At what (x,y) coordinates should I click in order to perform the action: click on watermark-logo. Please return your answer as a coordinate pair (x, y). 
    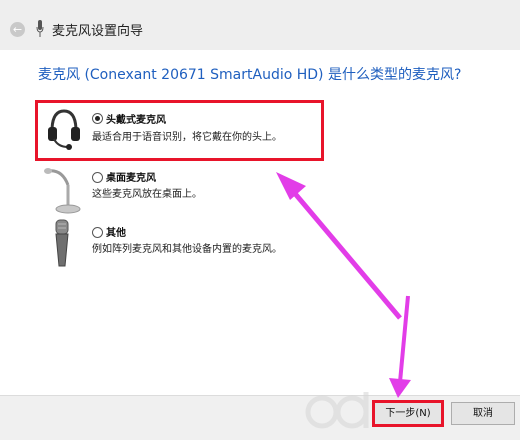
    Looking at the image, I should click on (337, 410).